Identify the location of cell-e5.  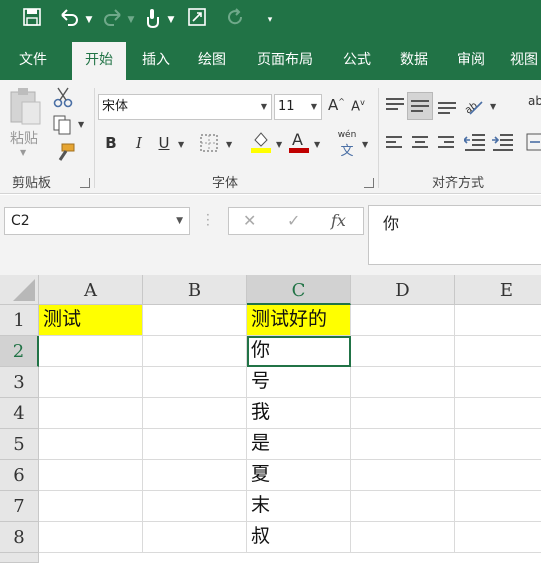
(498, 444).